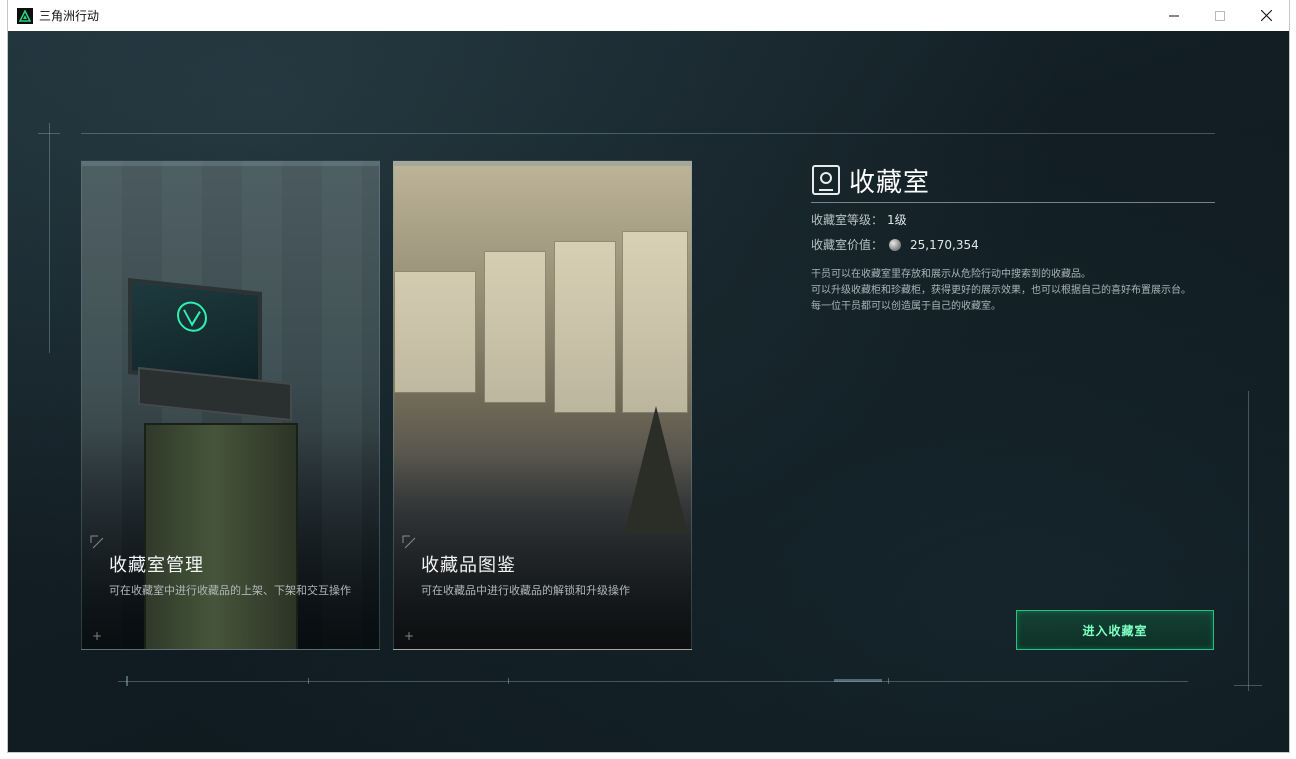 The height and width of the screenshot is (759, 1296). What do you see at coordinates (230, 590) in the screenshot?
I see `card-description: 可在收藏室中进行收藏品的上架、下架和交互操作` at bounding box center [230, 590].